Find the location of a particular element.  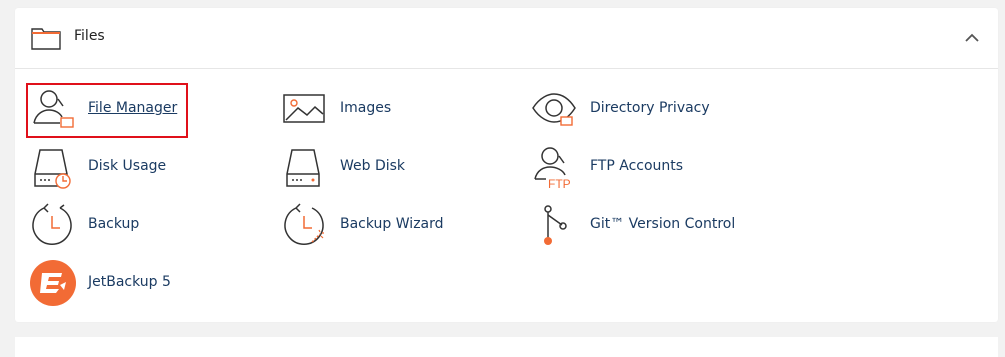

section-title: Files is located at coordinates (89, 36).